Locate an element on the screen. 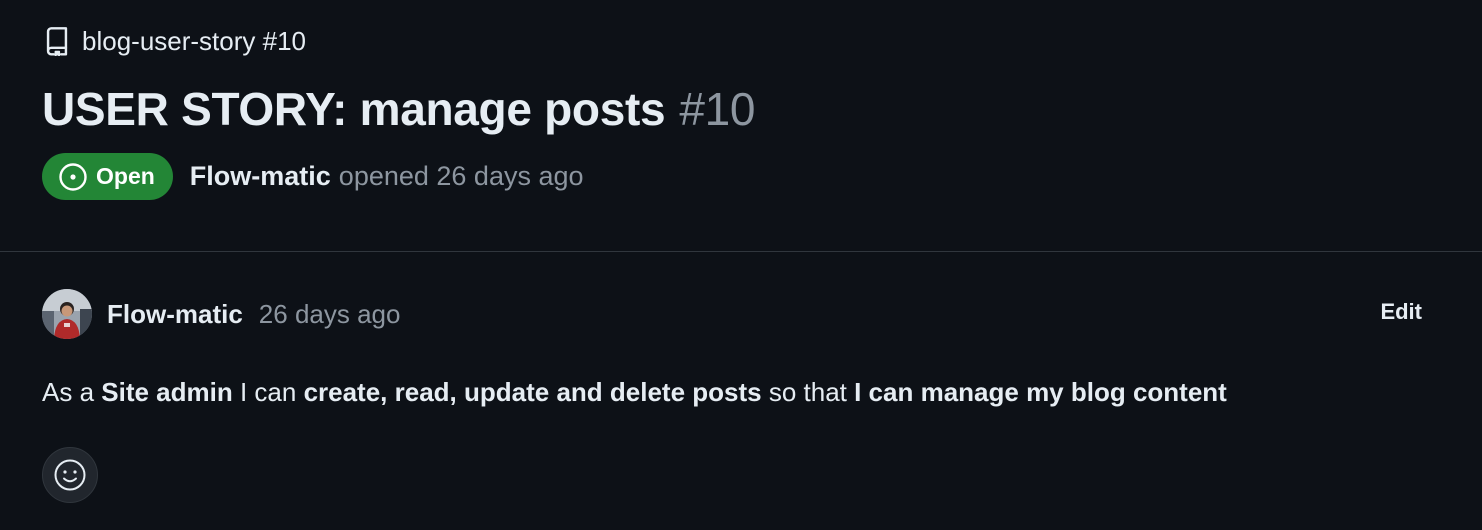 The height and width of the screenshot is (530, 1482). breadcrumb: blog-user-story #10 is located at coordinates (175, 41).